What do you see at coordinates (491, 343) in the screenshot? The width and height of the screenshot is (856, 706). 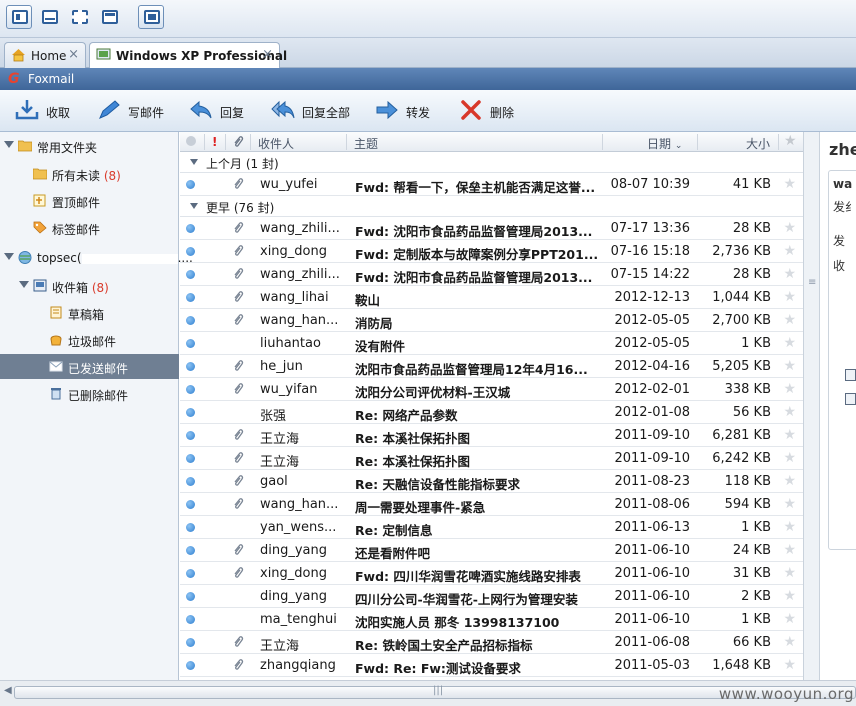 I see `table-row: liuhantao 没有附件 2012-05-05 1 KB ★` at bounding box center [491, 343].